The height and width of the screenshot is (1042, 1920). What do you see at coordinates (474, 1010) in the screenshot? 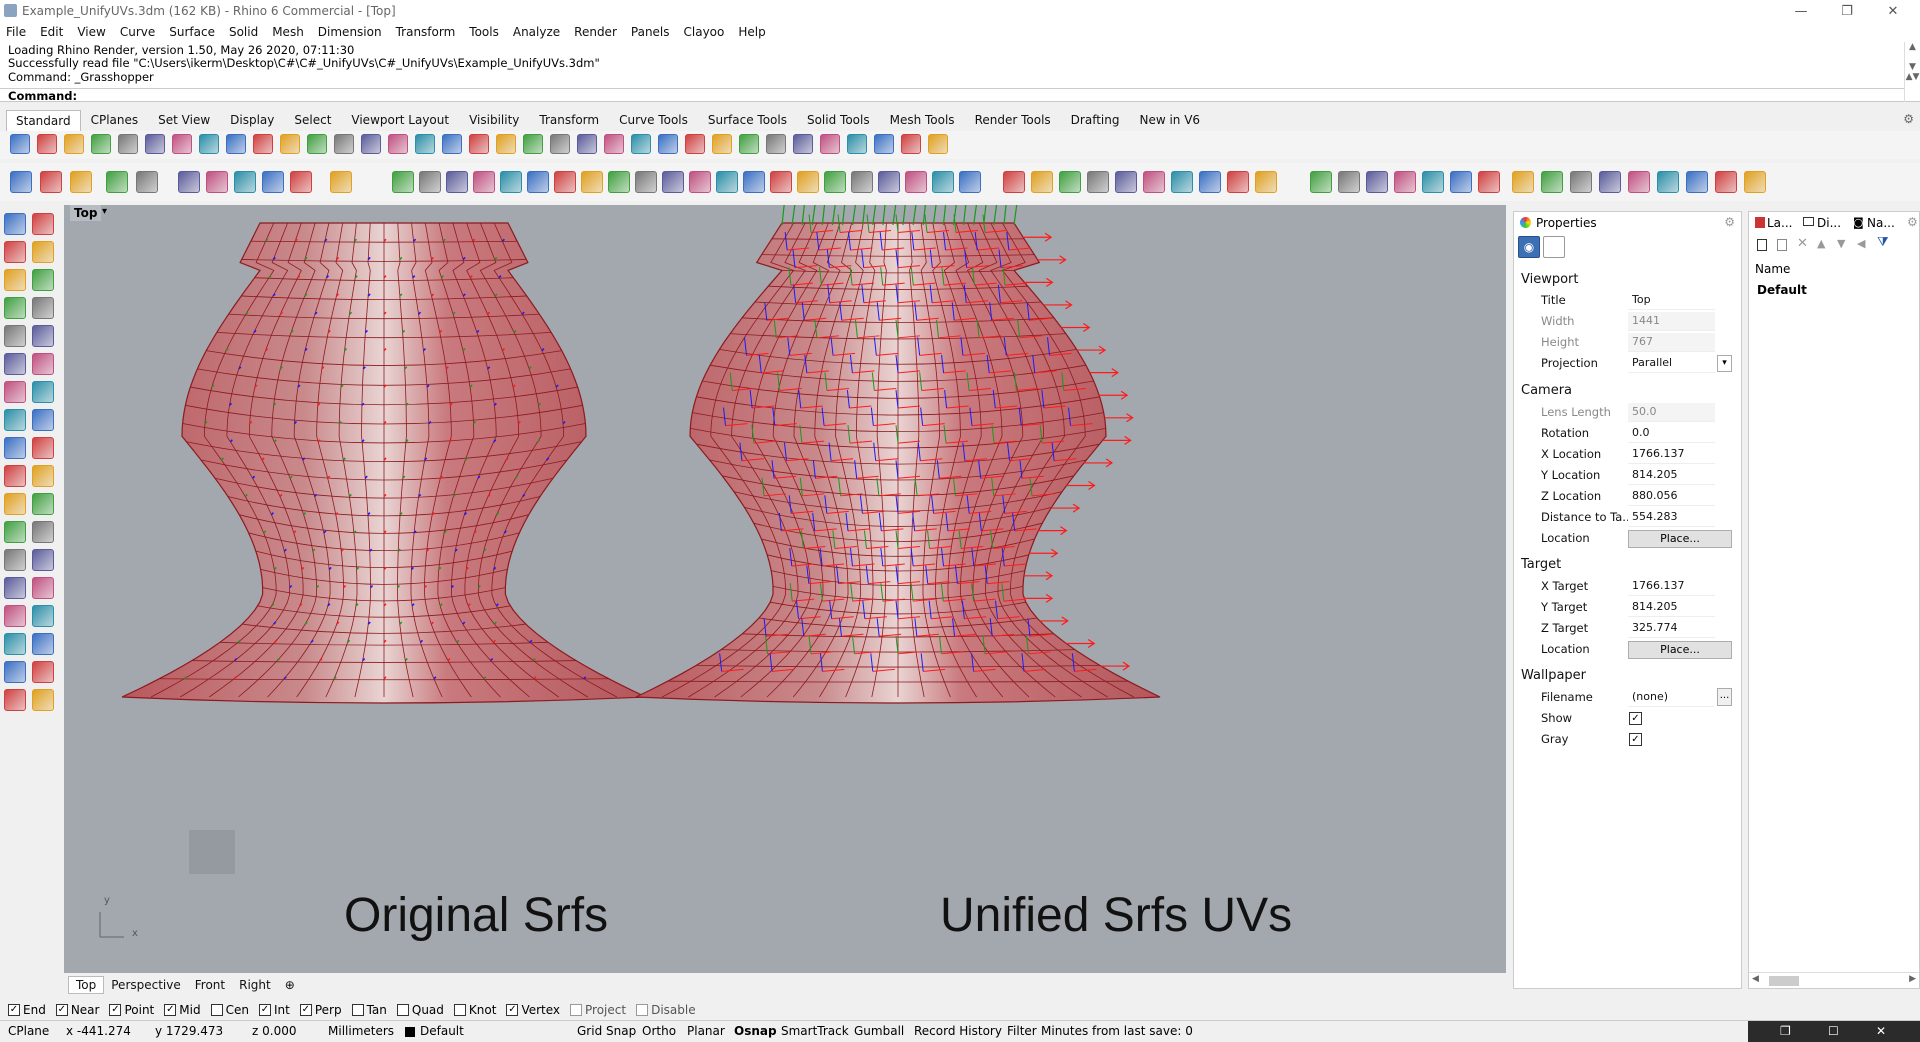
I see `osnap-knot: Knot` at bounding box center [474, 1010].